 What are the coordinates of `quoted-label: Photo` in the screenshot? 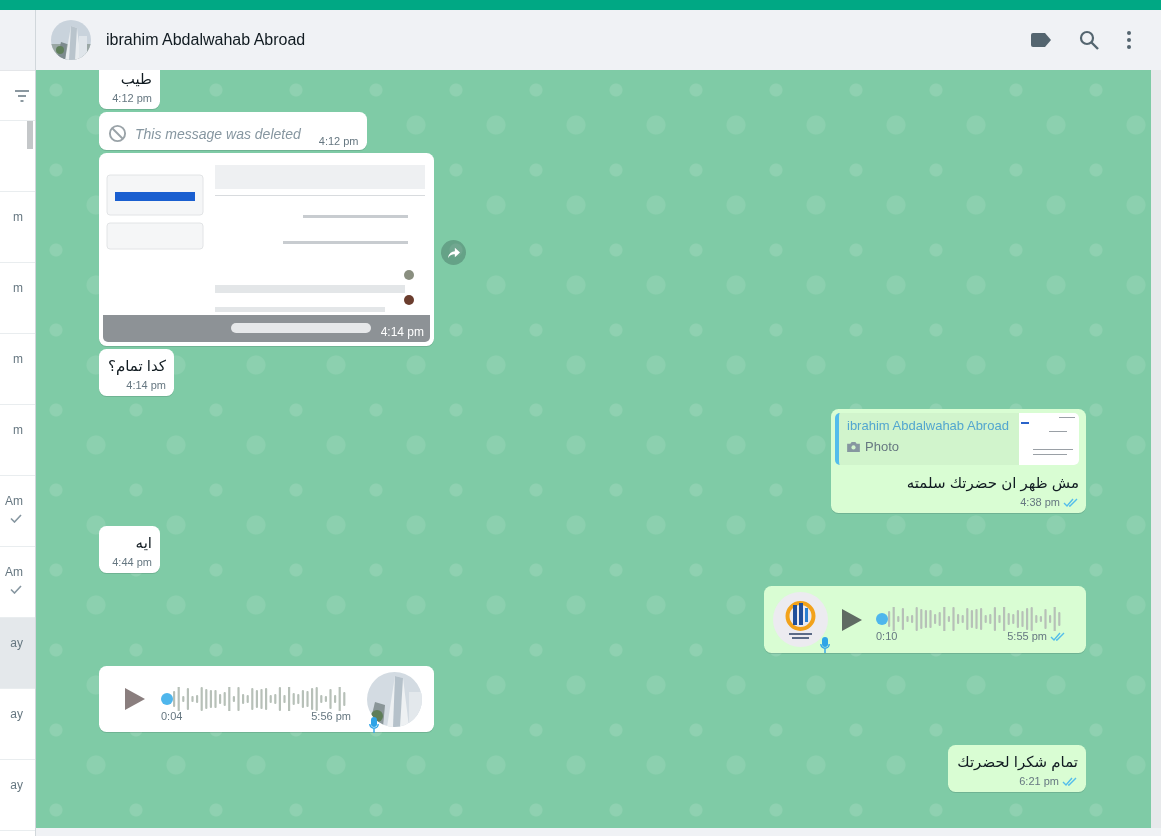 It's located at (882, 446).